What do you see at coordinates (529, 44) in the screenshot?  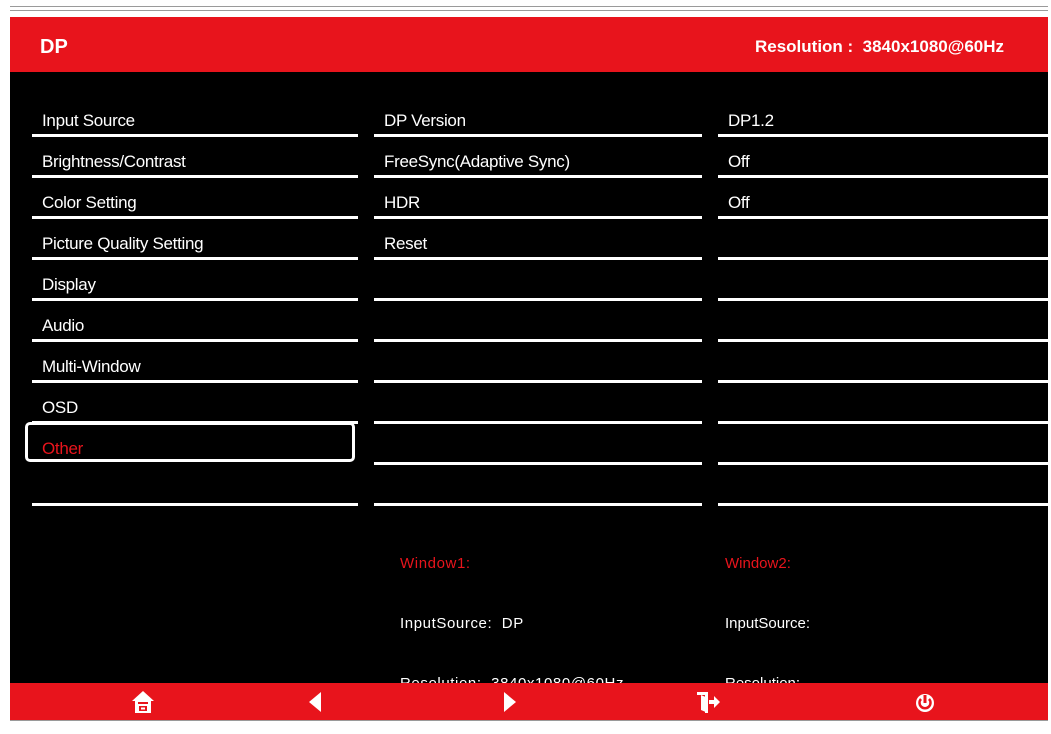 I see `osd-header: DP Resolution : 3840x1080@60Hz` at bounding box center [529, 44].